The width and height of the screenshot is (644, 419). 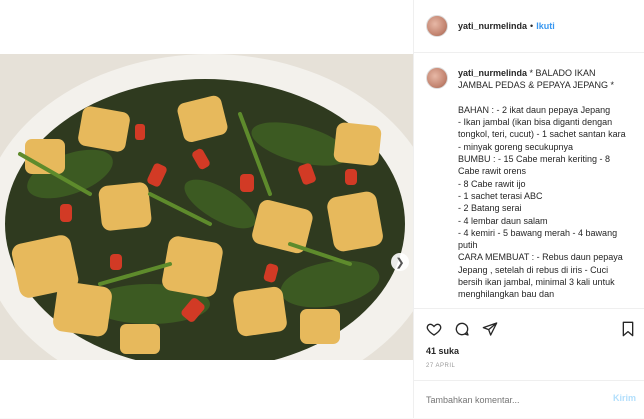 I want to click on comment-icon, so click(x=462, y=329).